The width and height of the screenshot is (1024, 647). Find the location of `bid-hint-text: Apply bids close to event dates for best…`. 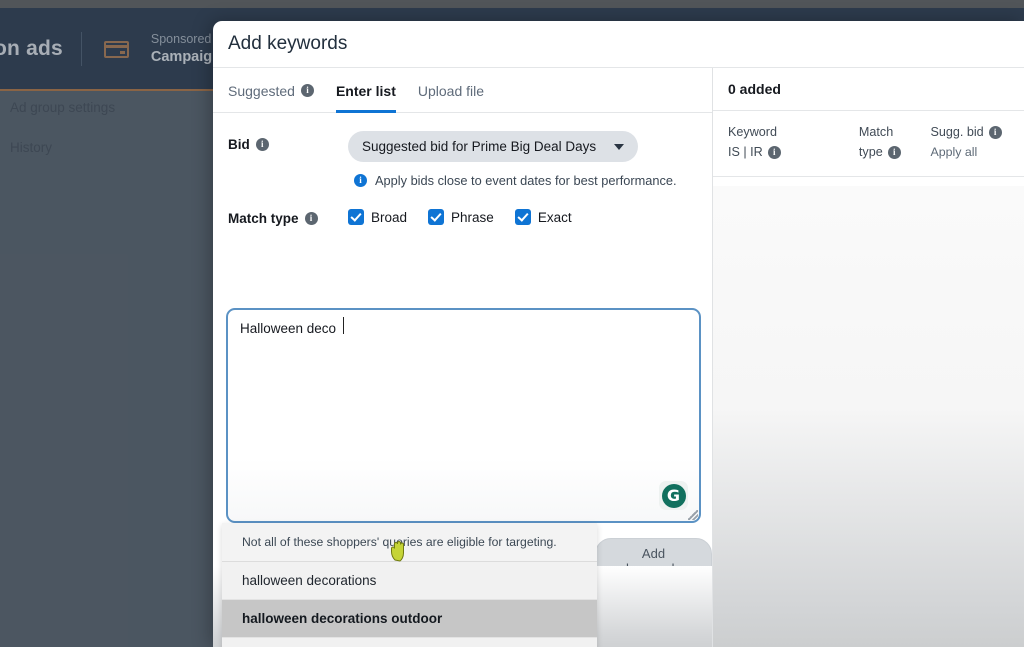

bid-hint-text: Apply bids close to event dates for best… is located at coordinates (526, 180).